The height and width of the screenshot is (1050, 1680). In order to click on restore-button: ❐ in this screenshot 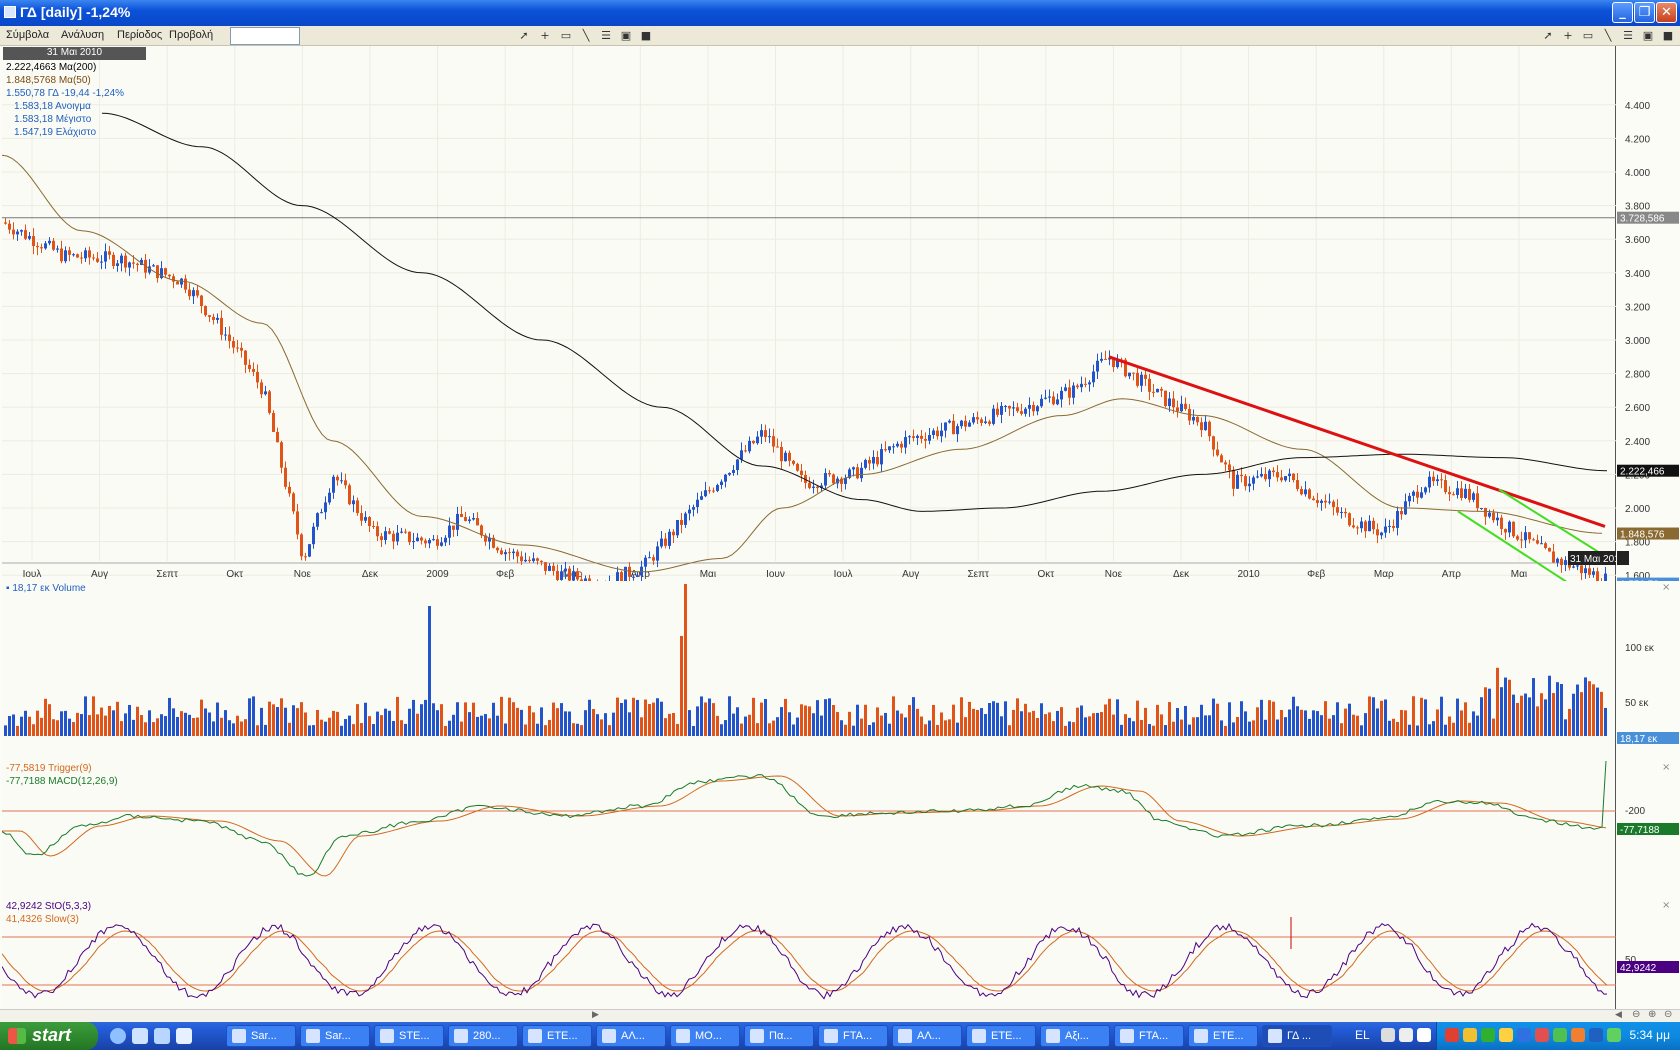, I will do `click(1644, 12)`.